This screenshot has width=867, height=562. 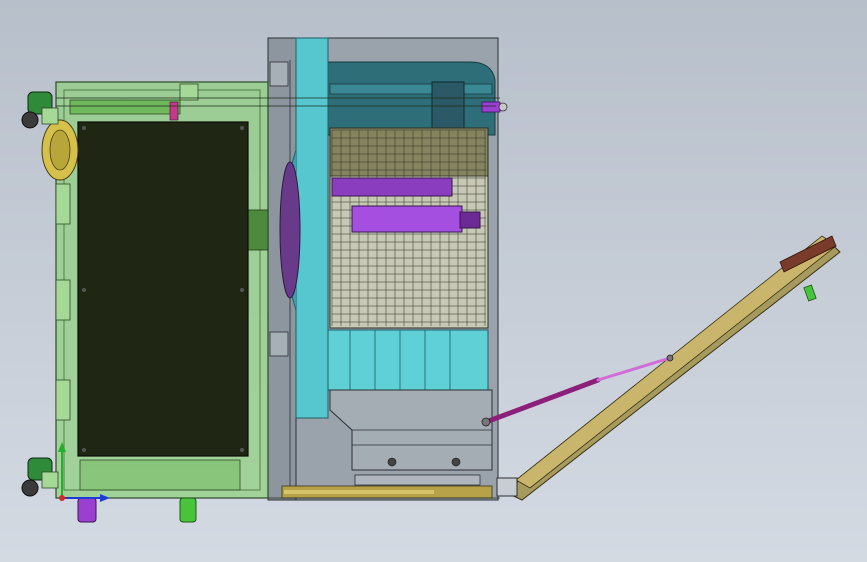 I want to click on bottom-fittings, so click(x=137, y=510).